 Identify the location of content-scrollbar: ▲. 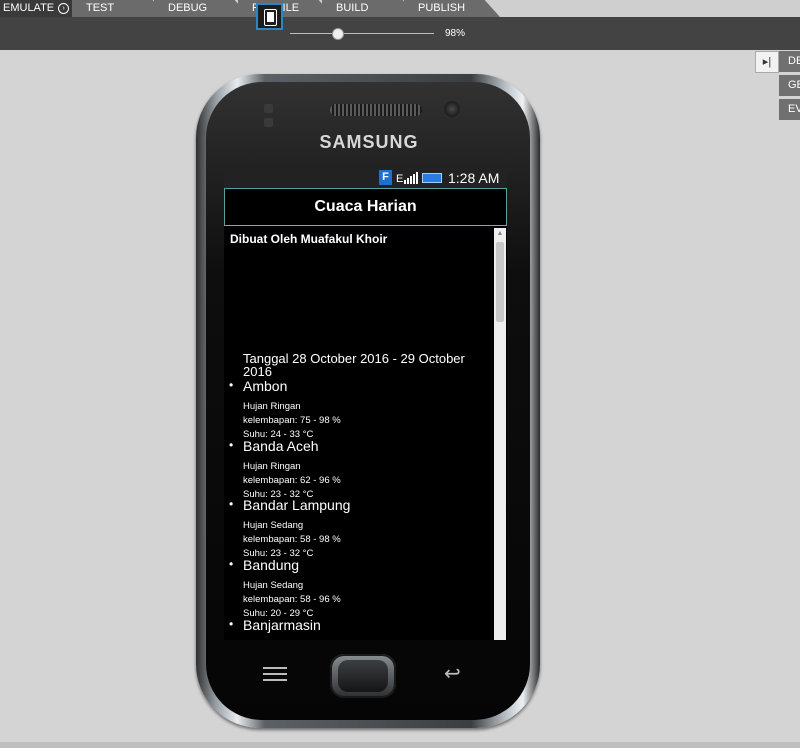
(500, 434).